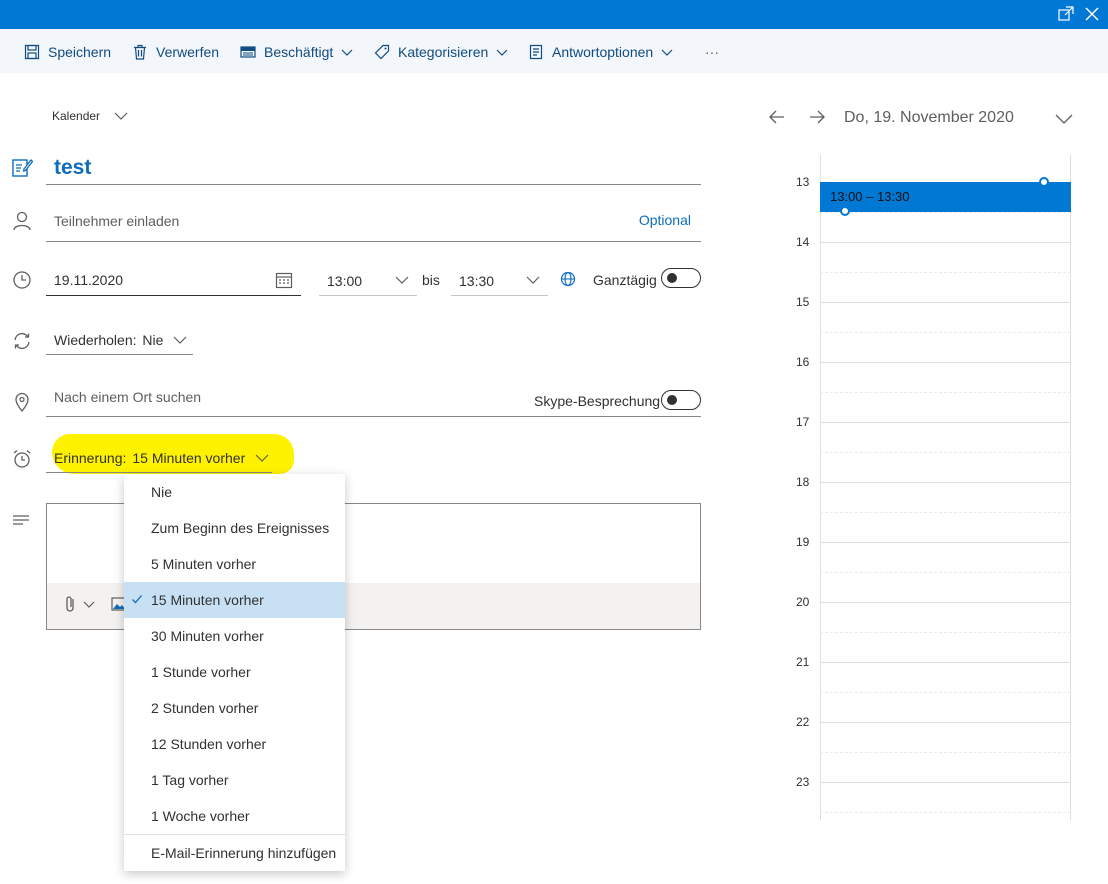 This screenshot has height=884, width=1108. I want to click on hour-label: 17, so click(803, 422).